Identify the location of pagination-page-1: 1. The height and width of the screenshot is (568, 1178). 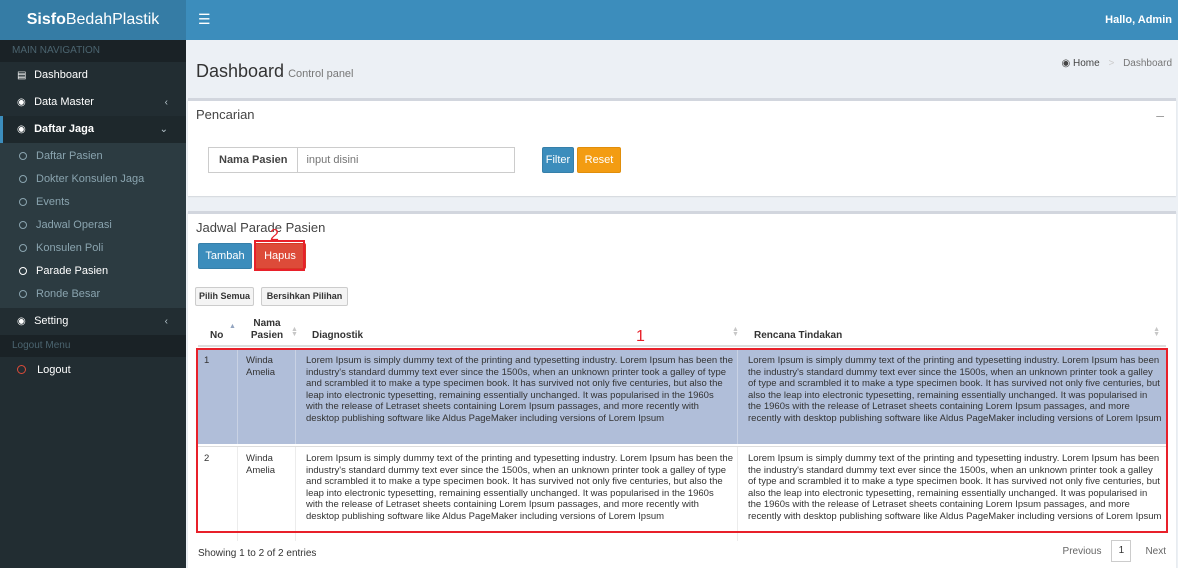
(1121, 551).